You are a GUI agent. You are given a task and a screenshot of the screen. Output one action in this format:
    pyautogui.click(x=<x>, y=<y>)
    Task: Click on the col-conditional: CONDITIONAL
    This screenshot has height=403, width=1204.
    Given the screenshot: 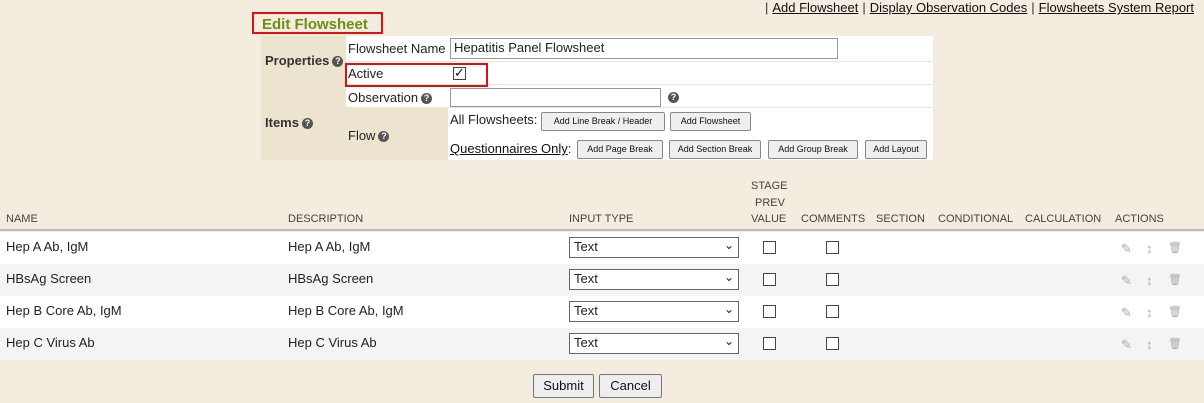 What is the action you would take?
    pyautogui.click(x=976, y=219)
    